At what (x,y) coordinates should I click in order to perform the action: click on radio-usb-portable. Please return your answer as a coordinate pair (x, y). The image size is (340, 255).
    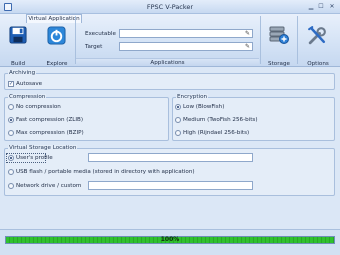
    Looking at the image, I should click on (11, 172).